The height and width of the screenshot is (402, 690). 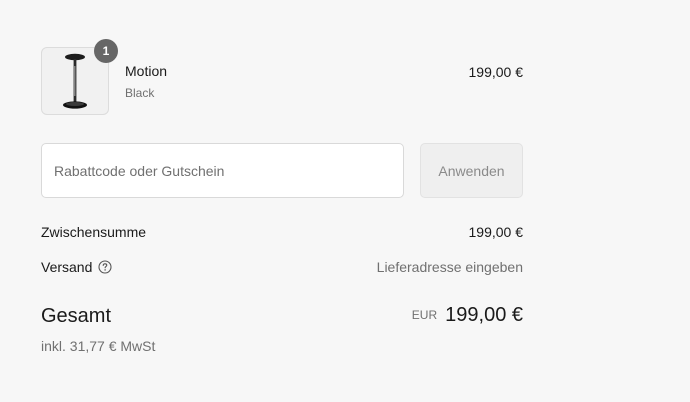 I want to click on product-variant: Black, so click(x=140, y=93).